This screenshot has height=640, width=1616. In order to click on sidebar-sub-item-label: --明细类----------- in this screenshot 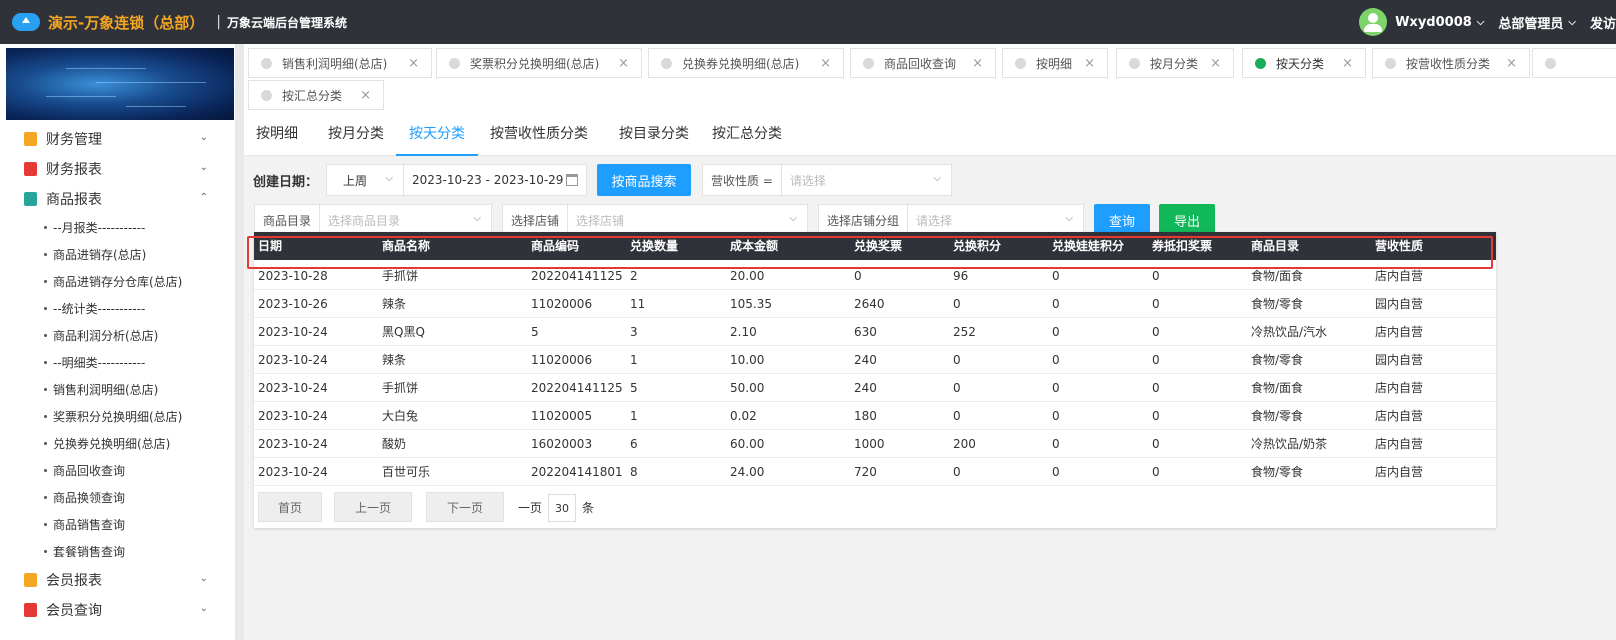, I will do `click(99, 363)`.